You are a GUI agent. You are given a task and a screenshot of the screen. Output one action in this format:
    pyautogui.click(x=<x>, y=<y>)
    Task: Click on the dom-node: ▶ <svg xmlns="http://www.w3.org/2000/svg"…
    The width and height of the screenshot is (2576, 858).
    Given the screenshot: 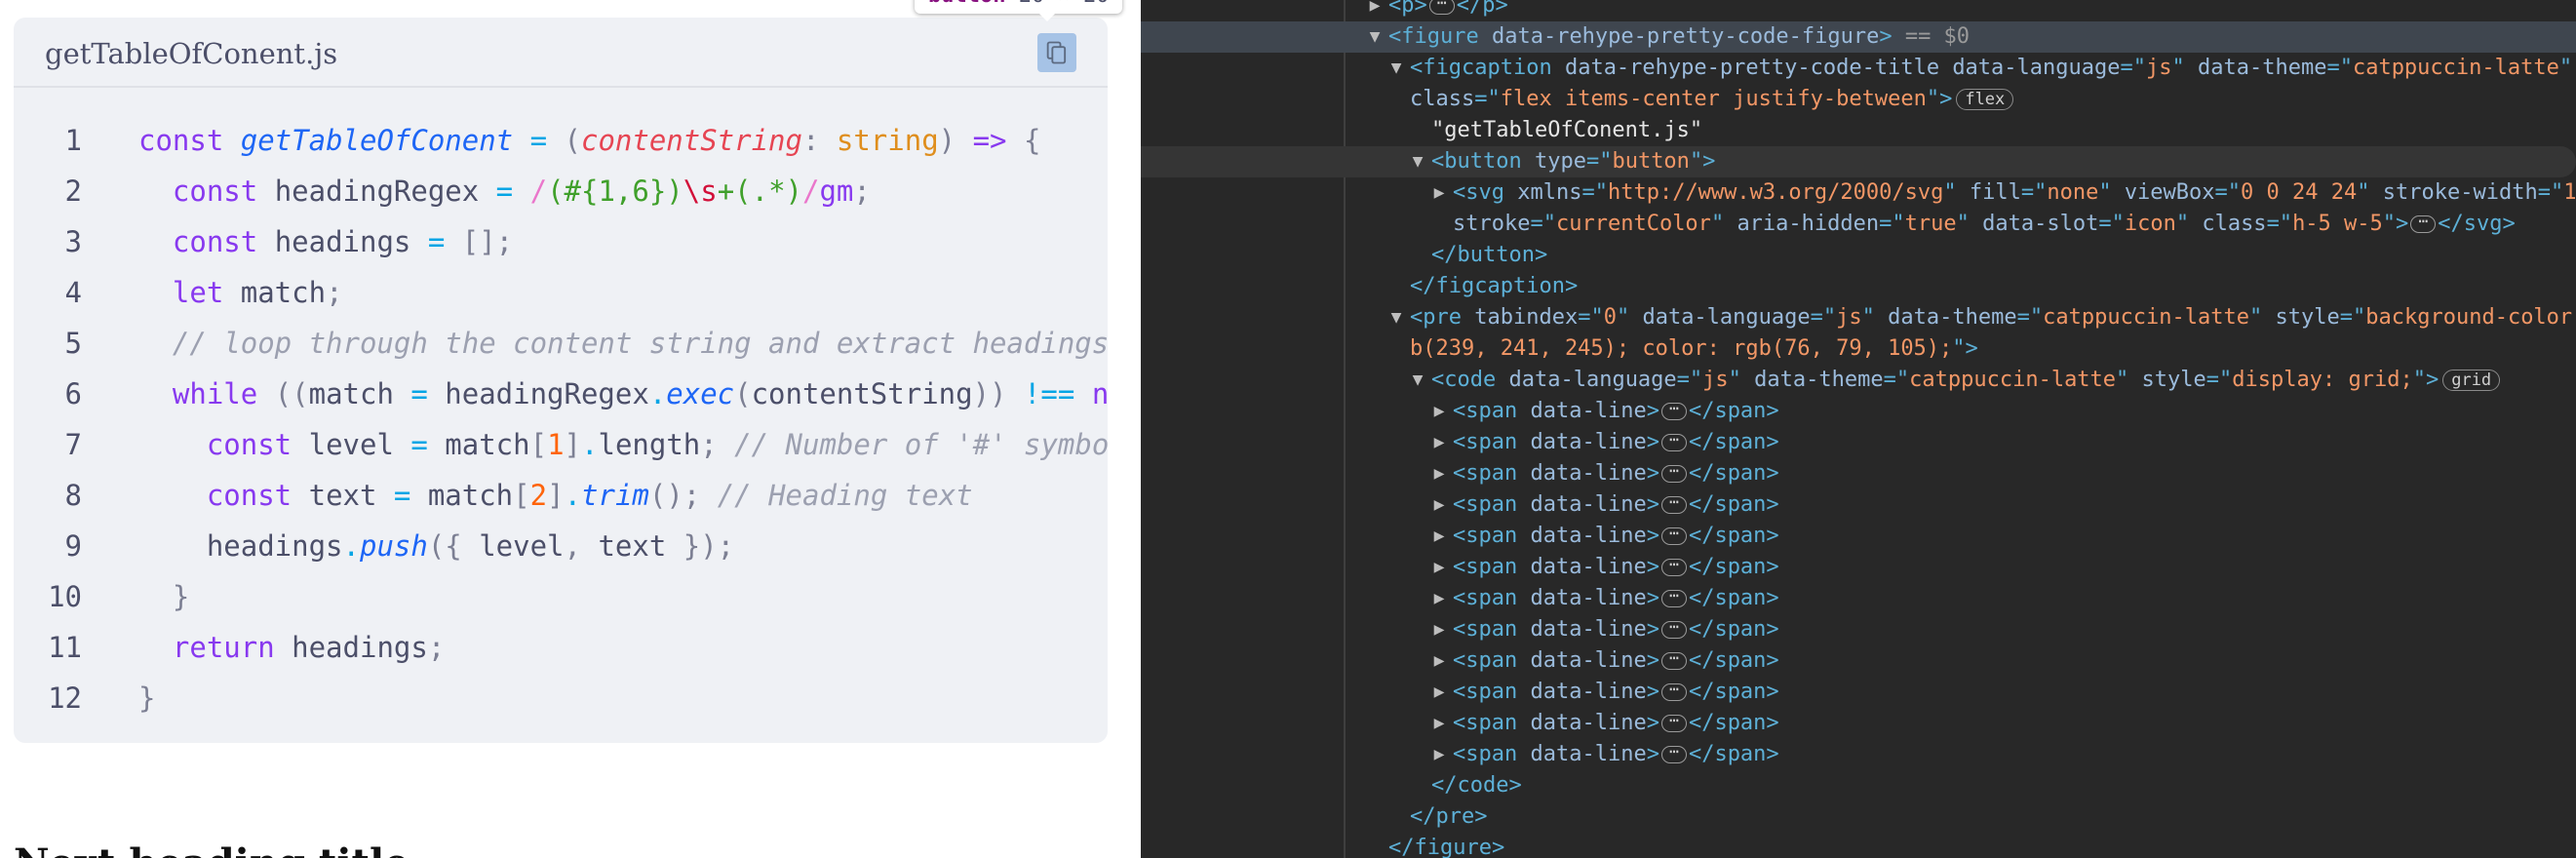 What is the action you would take?
    pyautogui.click(x=1858, y=193)
    